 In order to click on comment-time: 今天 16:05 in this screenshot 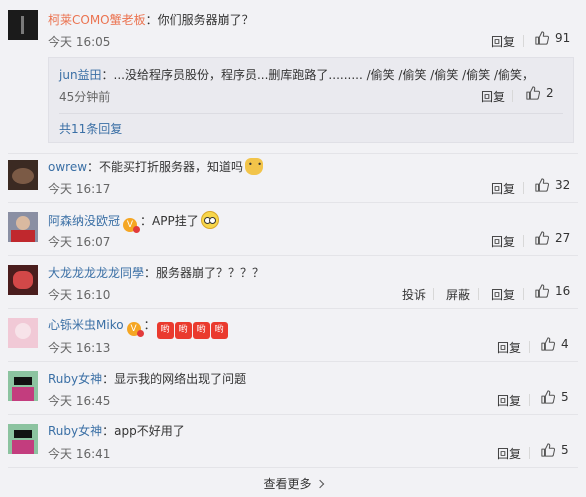, I will do `click(79, 42)`.